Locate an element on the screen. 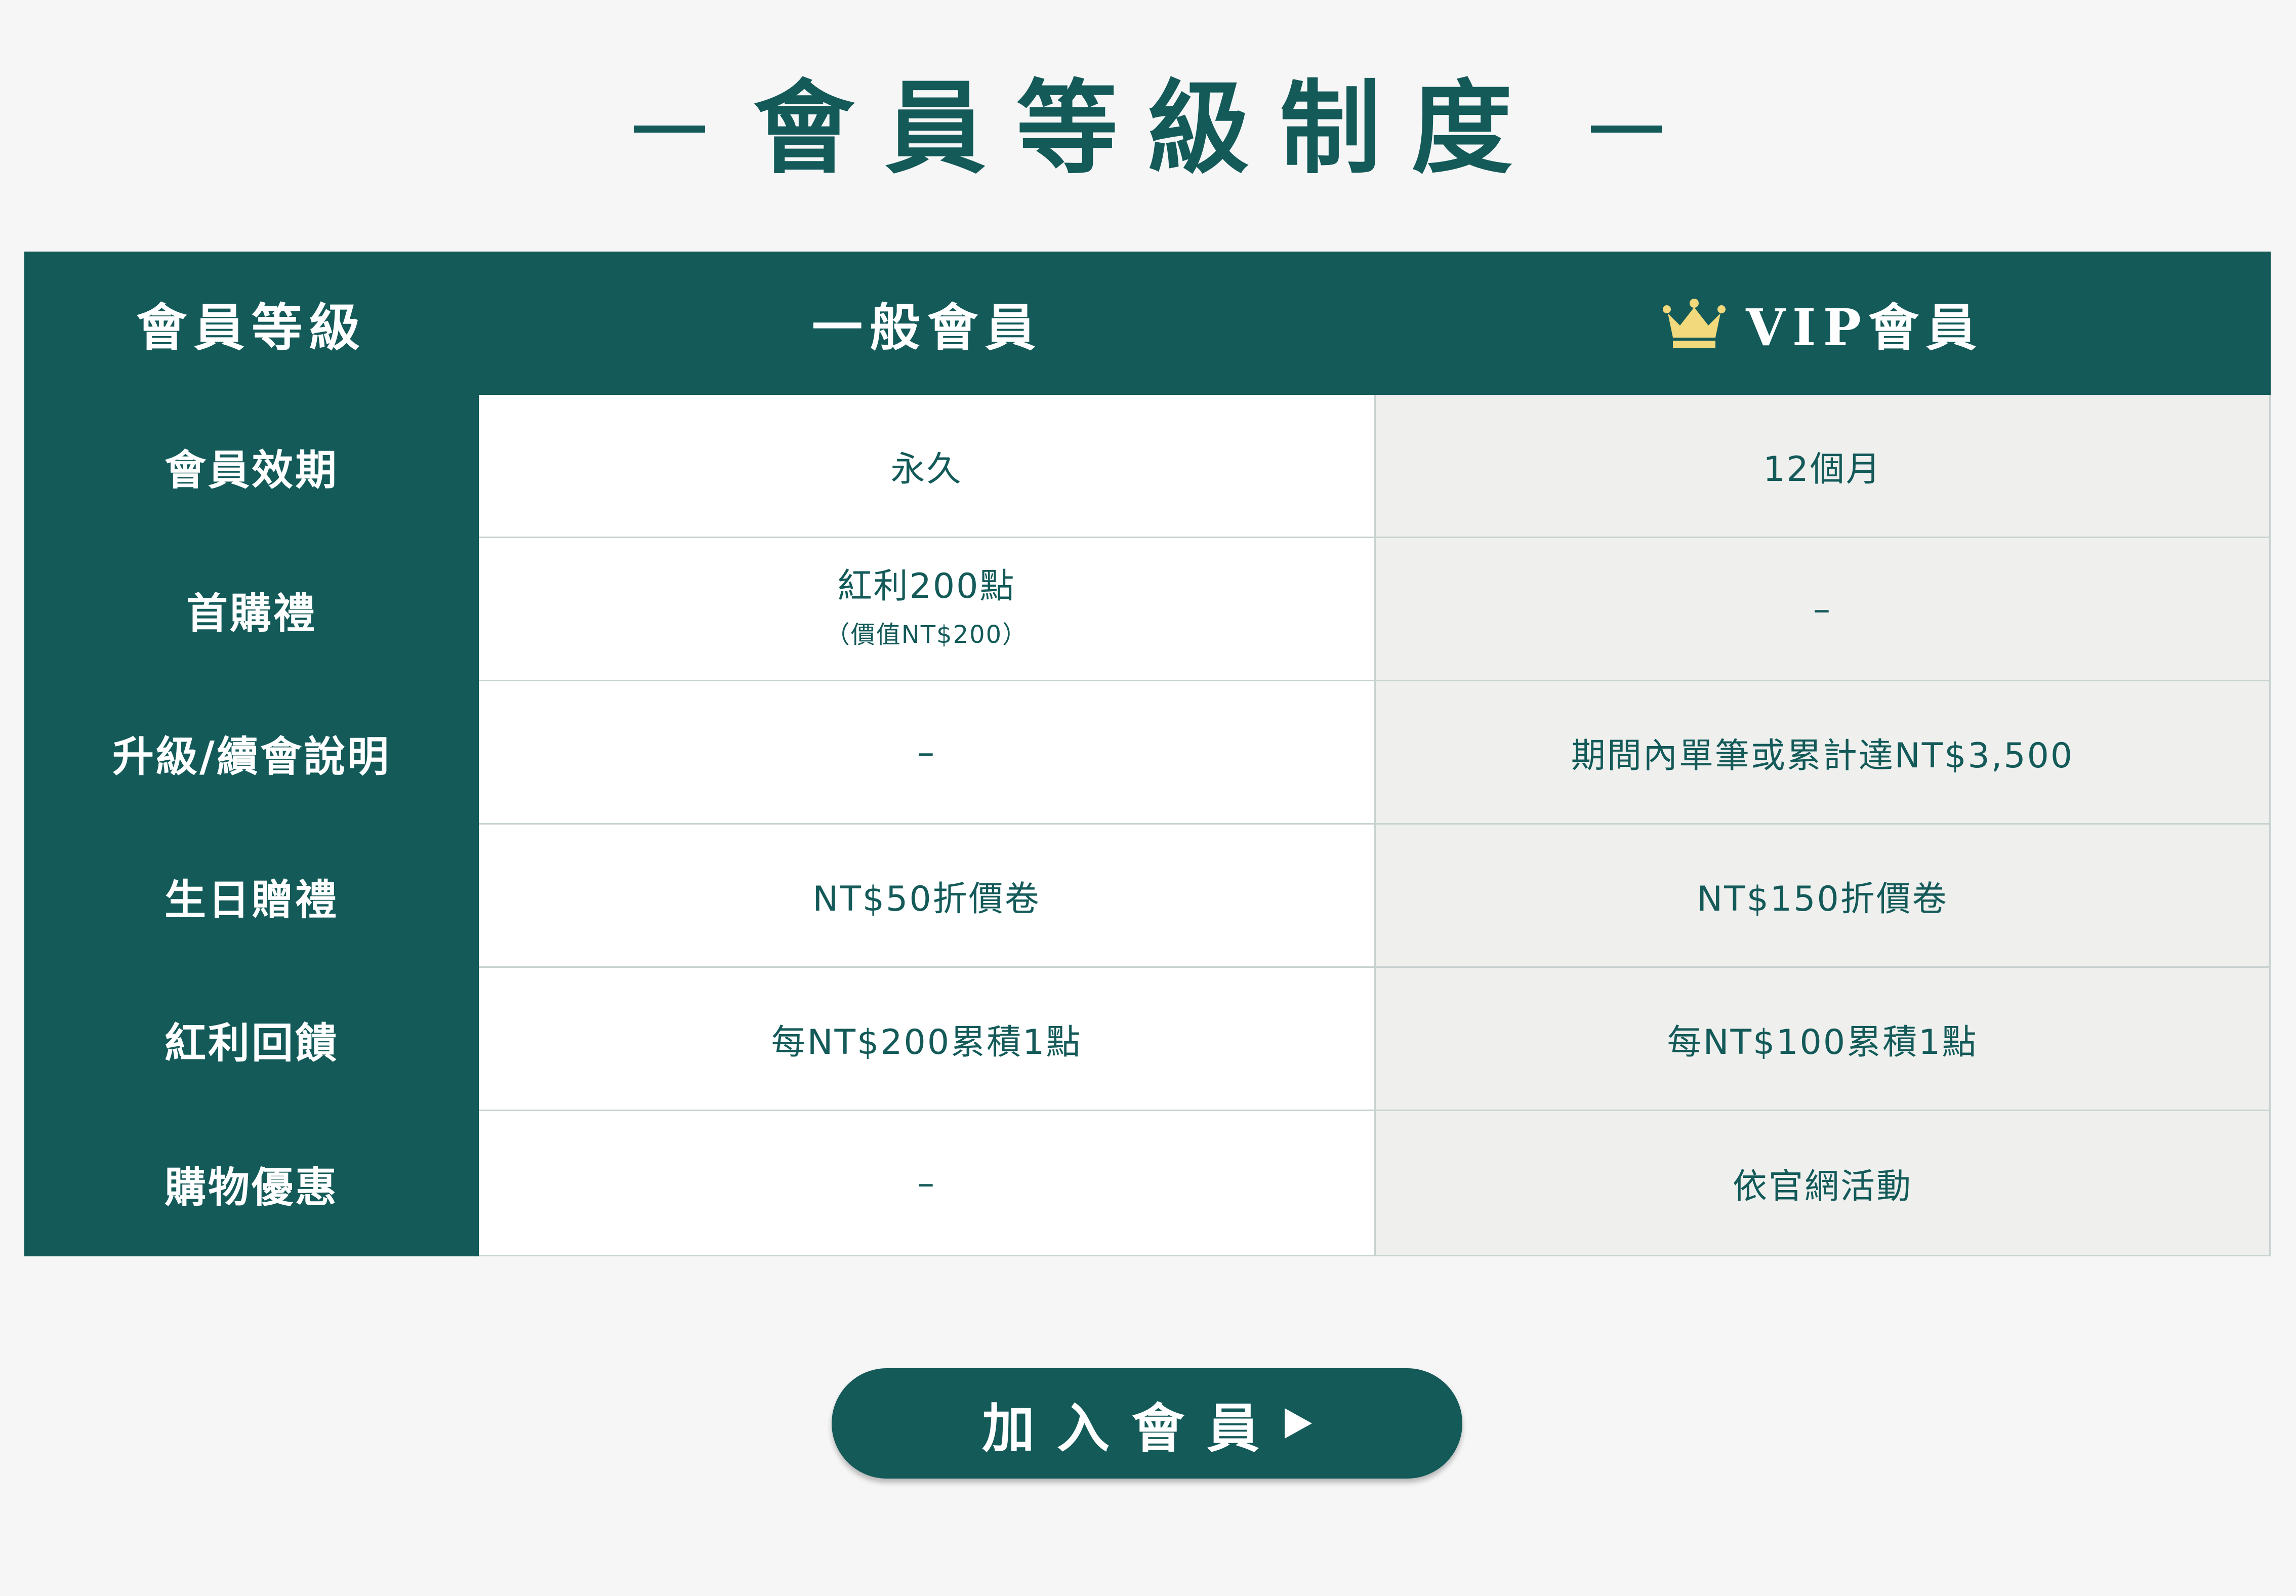 The height and width of the screenshot is (1596, 2296). header-label-cell: 會員等級 is located at coordinates (252, 323).